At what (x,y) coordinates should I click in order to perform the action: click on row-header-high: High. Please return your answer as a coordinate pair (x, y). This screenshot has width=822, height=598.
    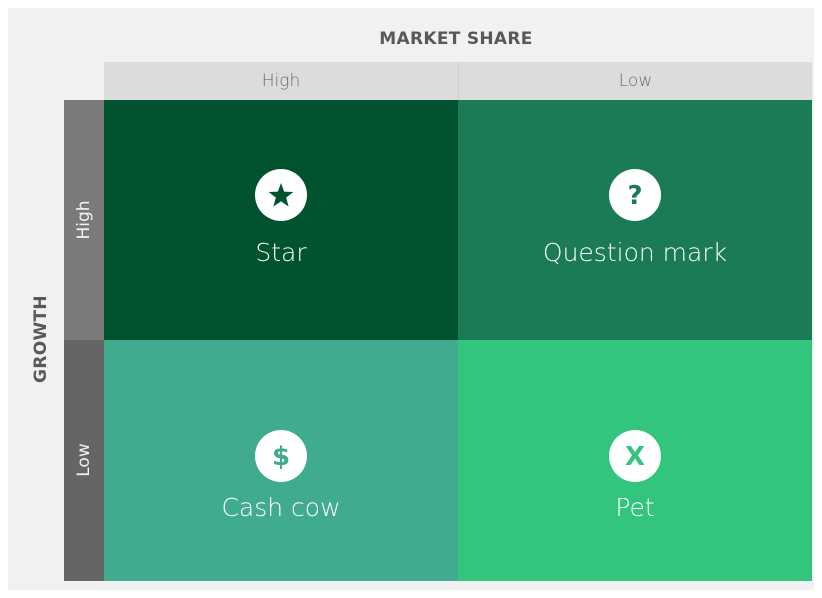
    Looking at the image, I should click on (84, 220).